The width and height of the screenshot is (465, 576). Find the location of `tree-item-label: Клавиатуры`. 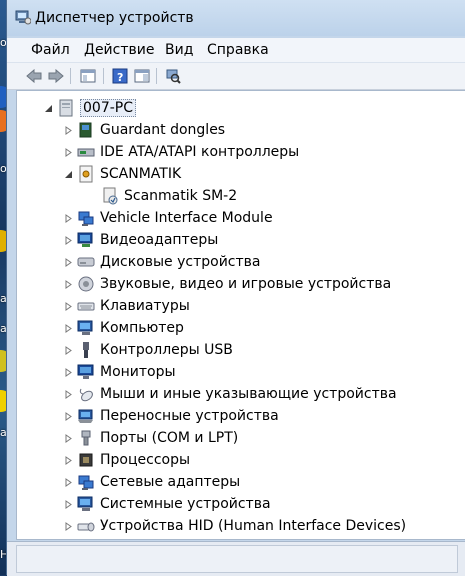

tree-item-label: Клавиатуры is located at coordinates (145, 306).